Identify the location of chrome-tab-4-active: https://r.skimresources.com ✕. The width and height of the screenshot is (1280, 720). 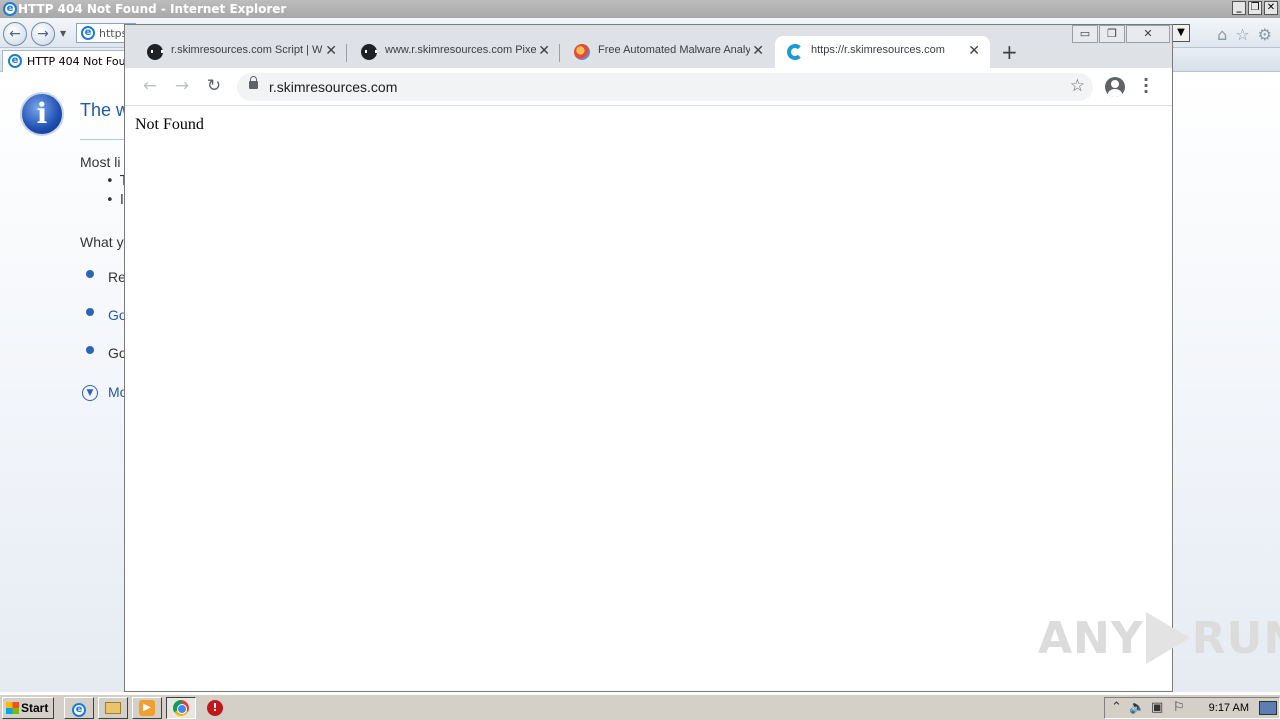
(882, 52).